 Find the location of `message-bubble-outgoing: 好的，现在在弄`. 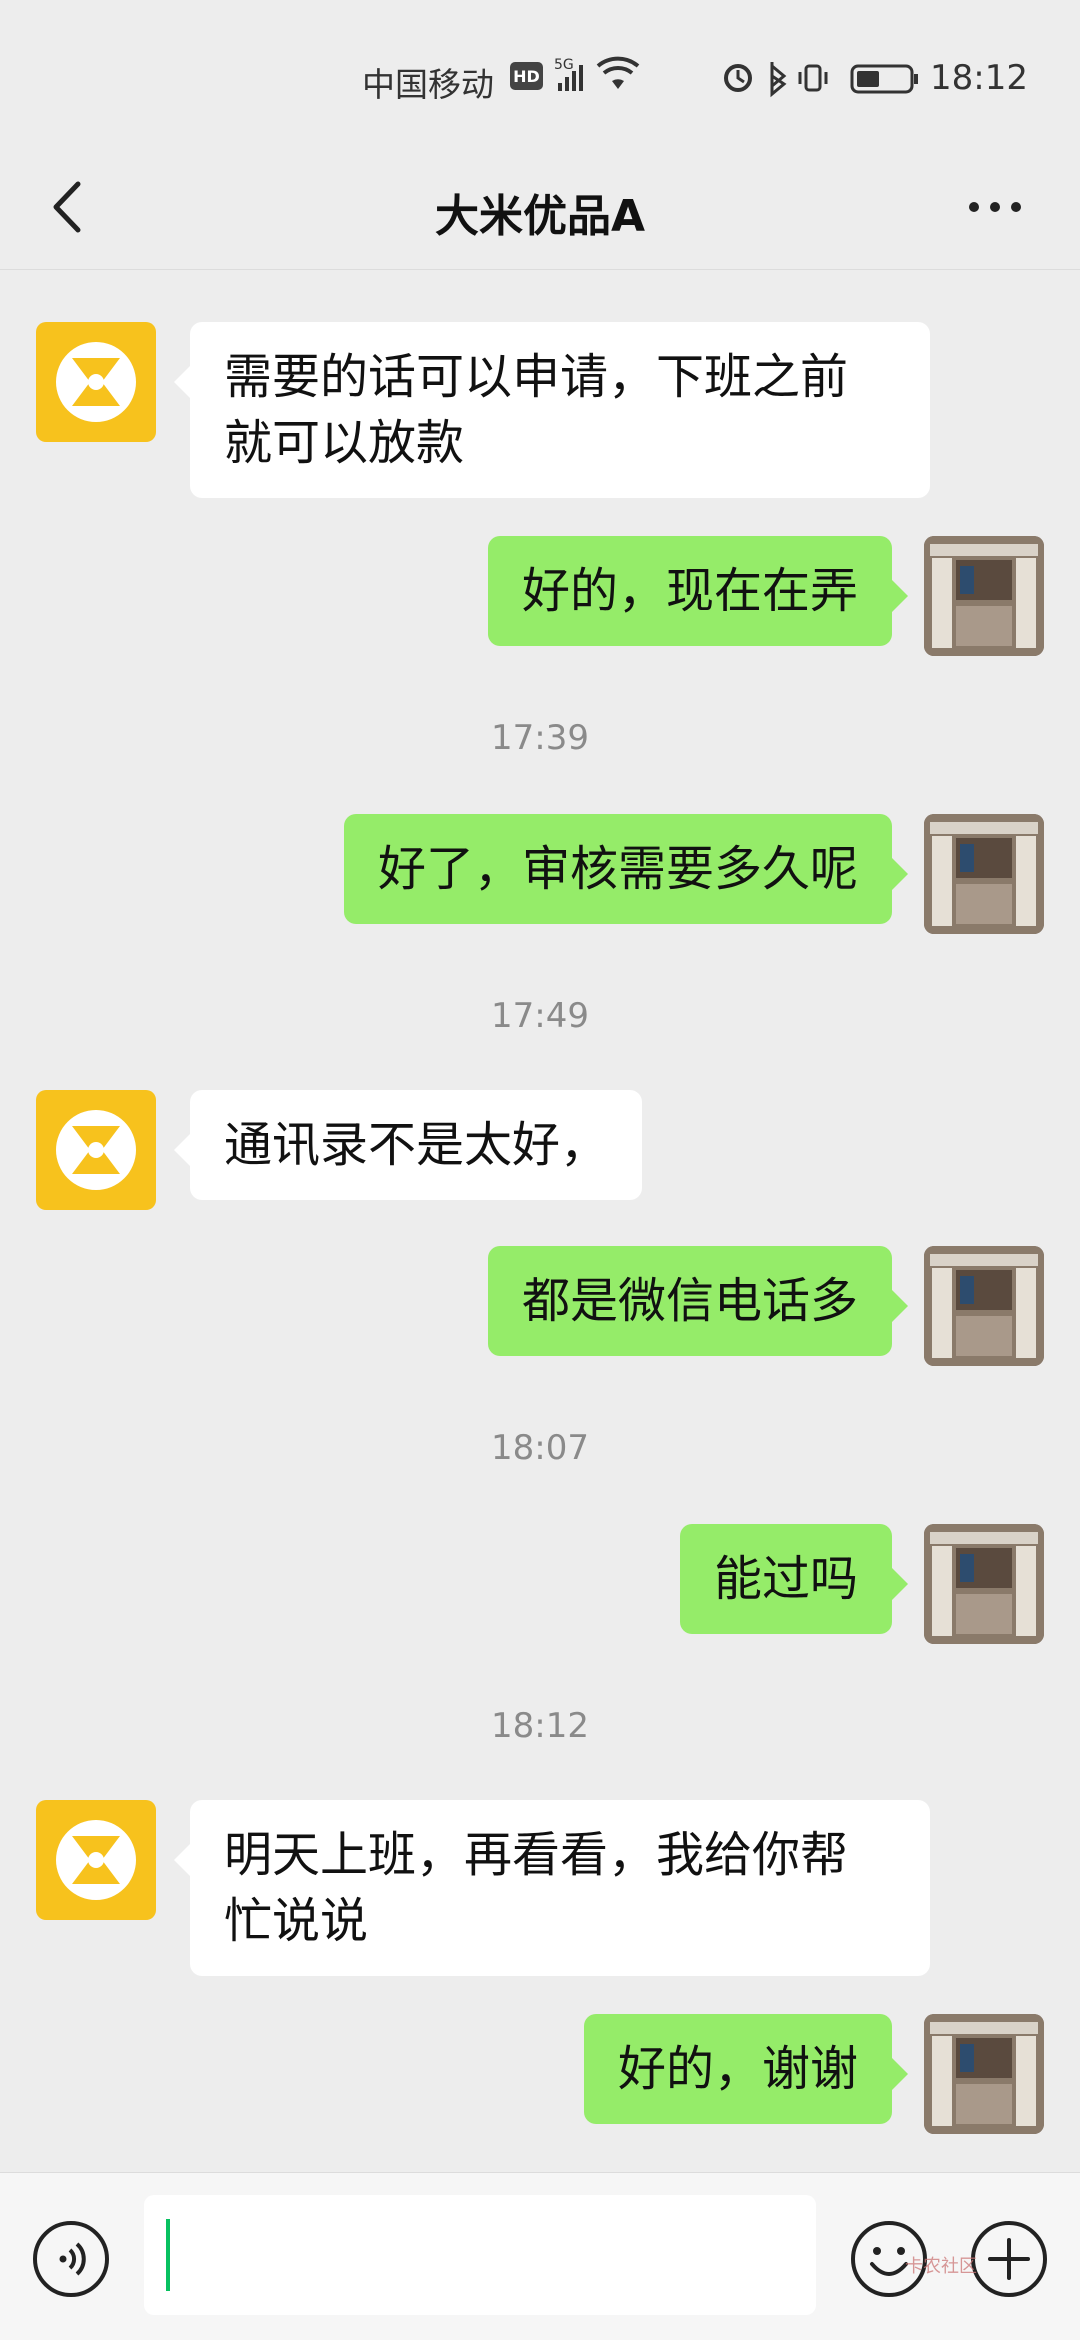

message-bubble-outgoing: 好的，现在在弄 is located at coordinates (698, 591).